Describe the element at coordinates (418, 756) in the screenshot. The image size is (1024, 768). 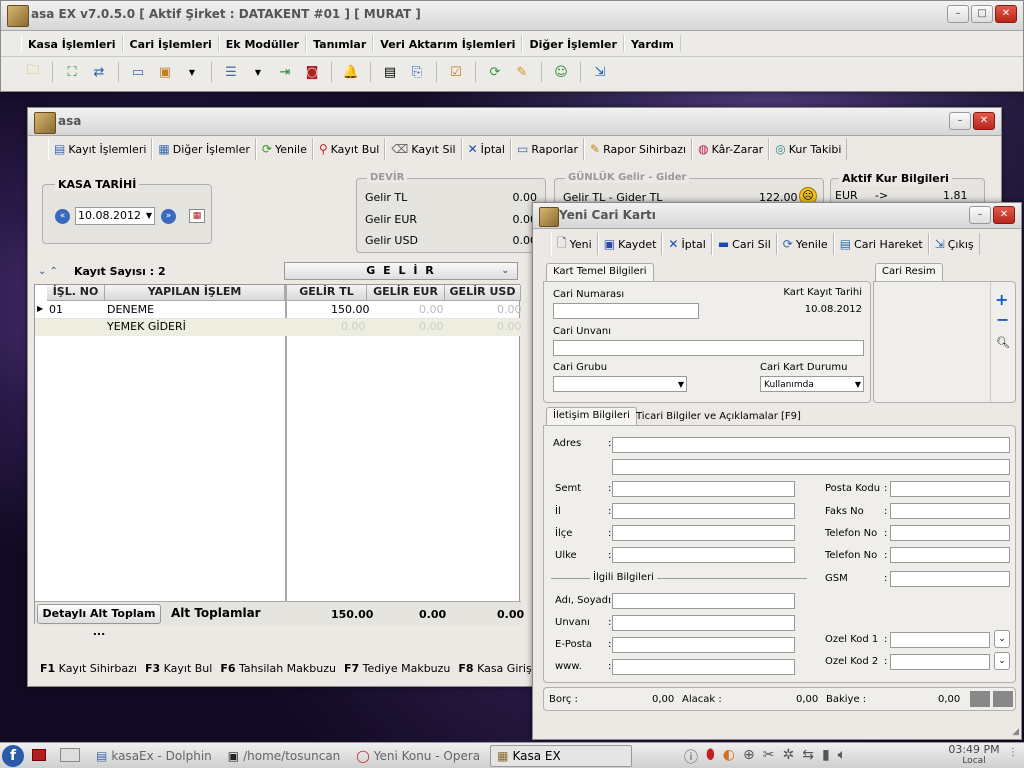
I see `task-opera: ◯ Yeni Konu - Opera` at that location.